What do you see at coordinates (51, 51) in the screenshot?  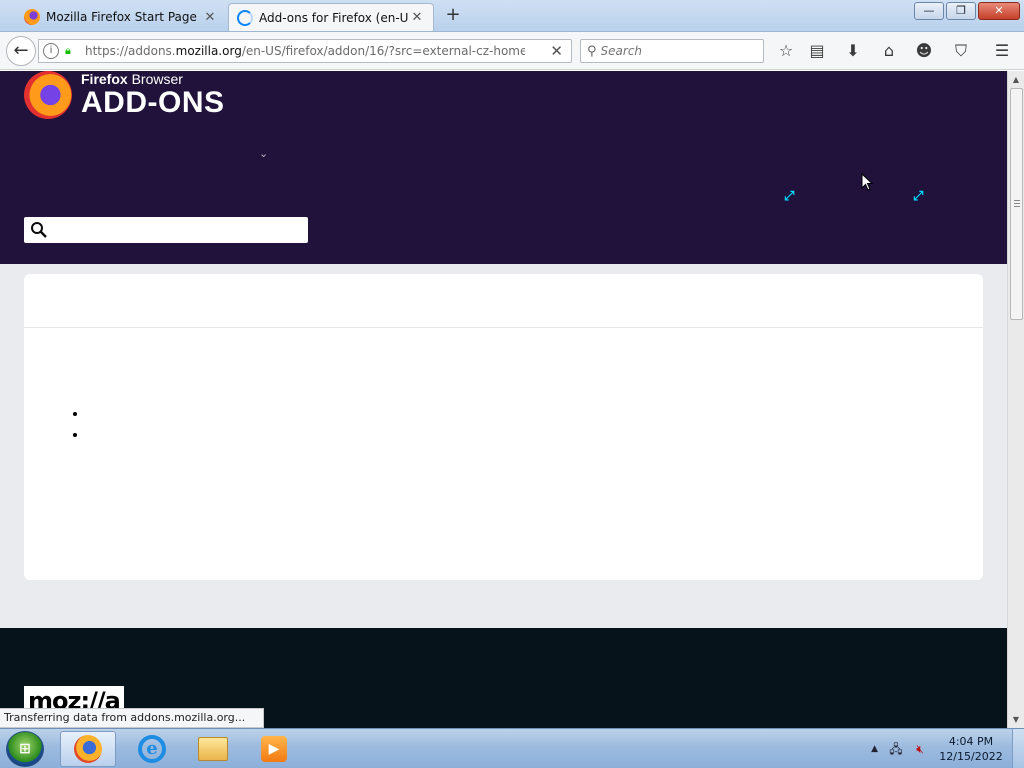 I see `site-info-icon: i` at bounding box center [51, 51].